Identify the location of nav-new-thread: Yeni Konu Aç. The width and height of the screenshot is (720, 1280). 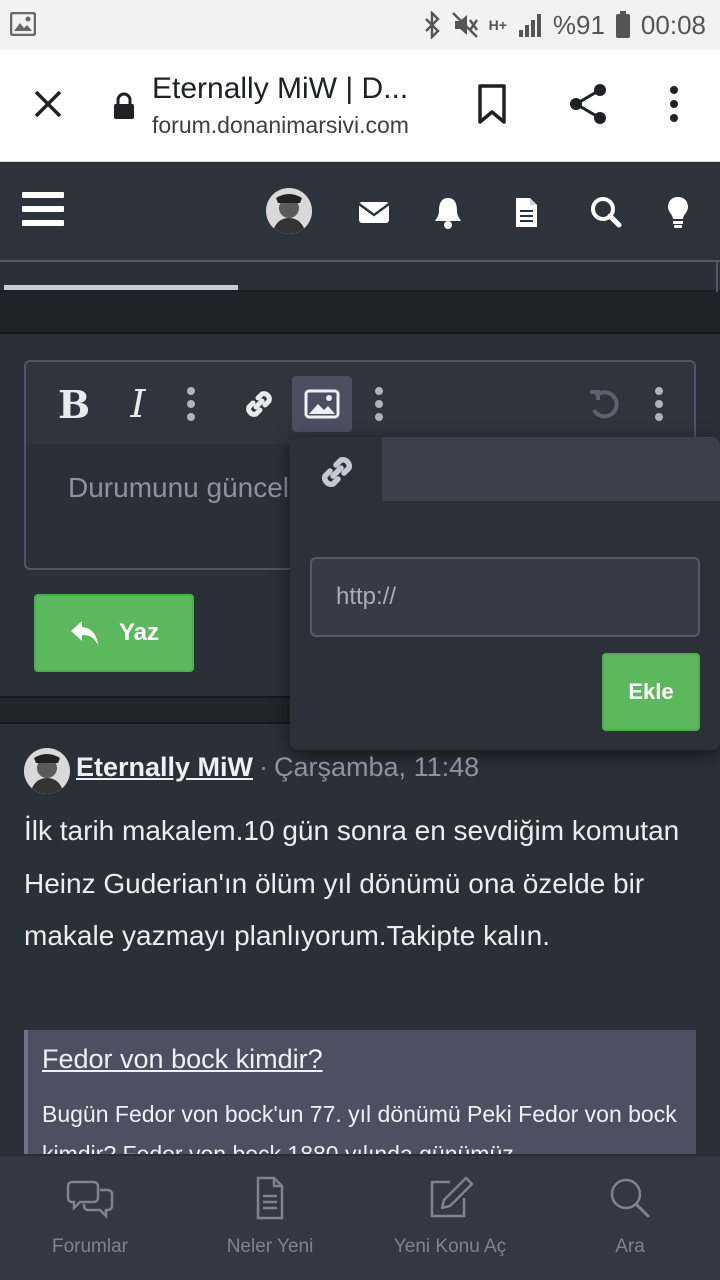
(450, 1218).